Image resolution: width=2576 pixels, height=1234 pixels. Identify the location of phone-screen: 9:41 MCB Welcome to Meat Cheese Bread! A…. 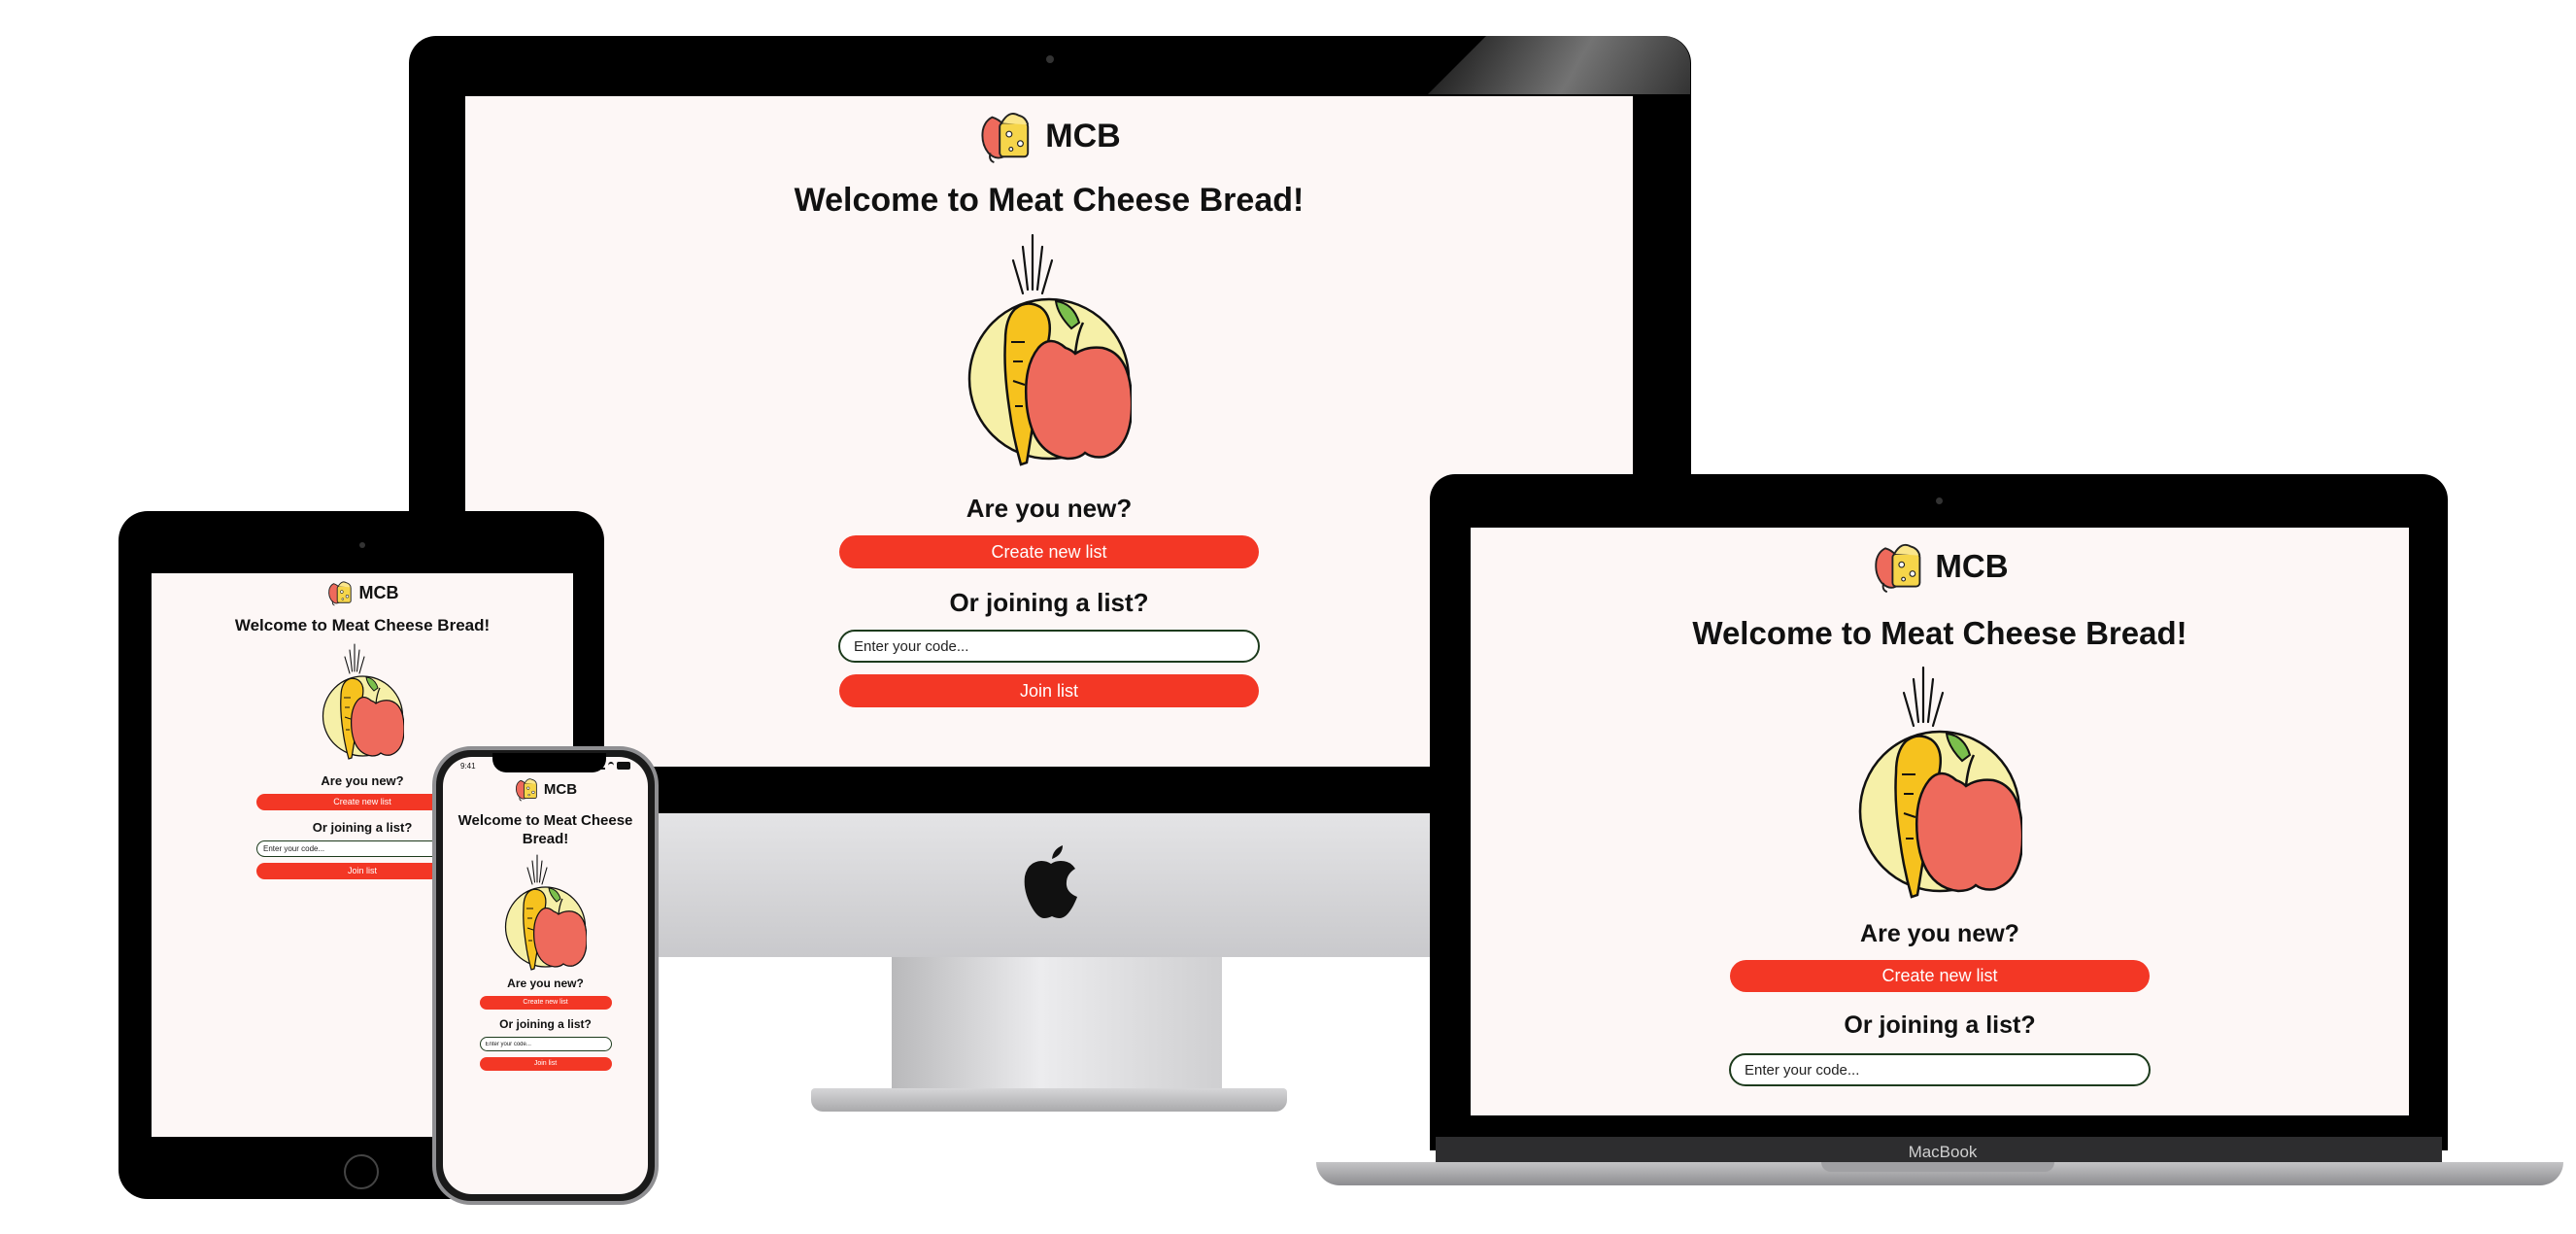
(545, 976).